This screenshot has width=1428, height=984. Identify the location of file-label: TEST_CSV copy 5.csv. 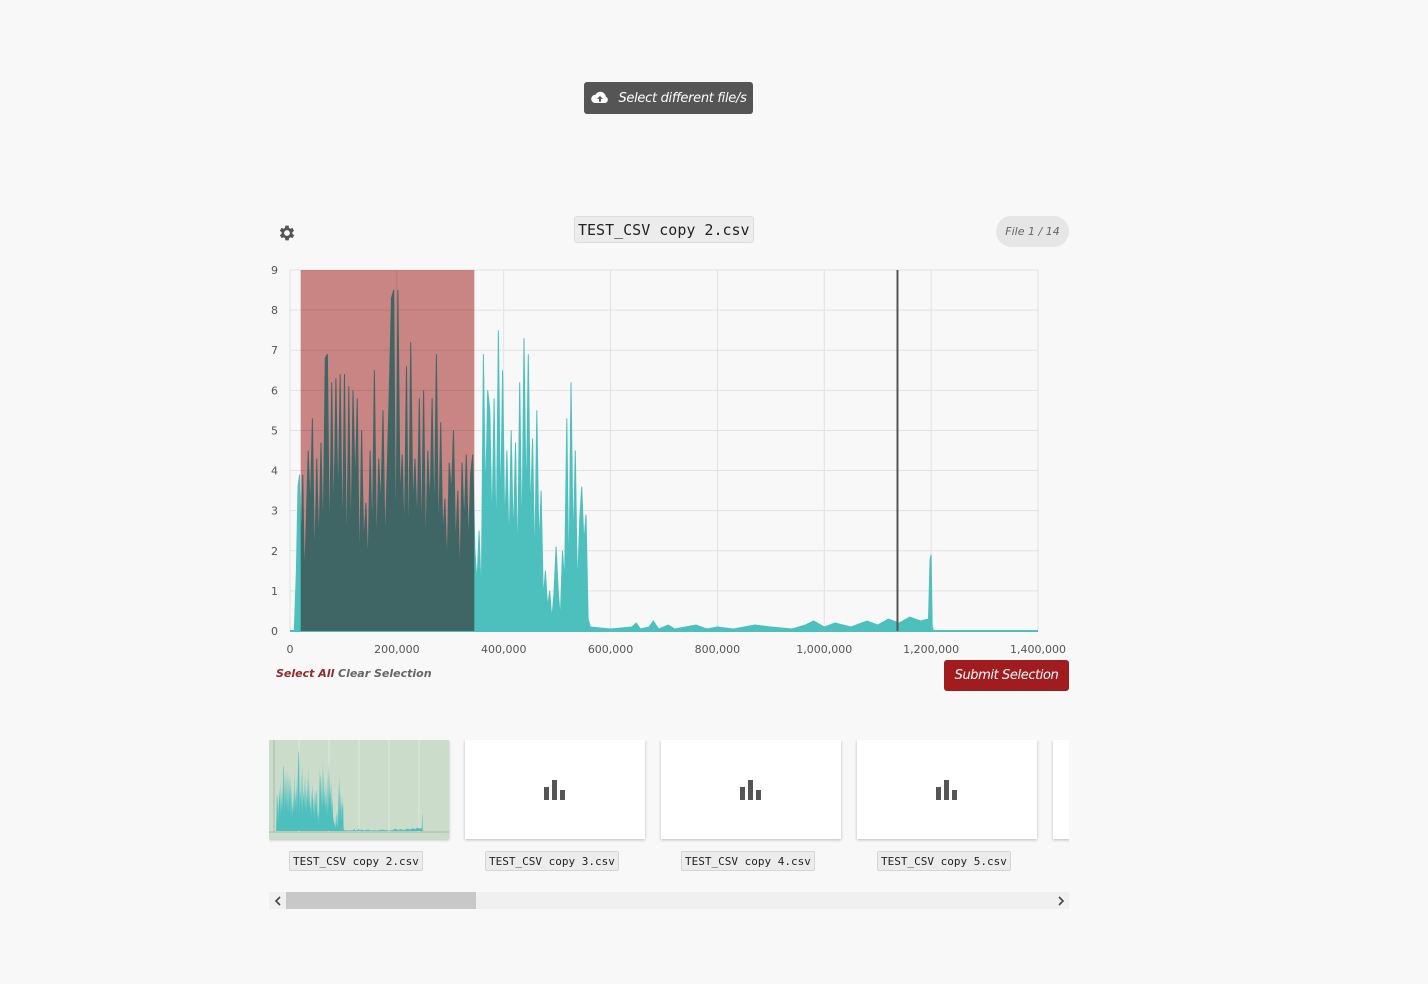
(944, 861).